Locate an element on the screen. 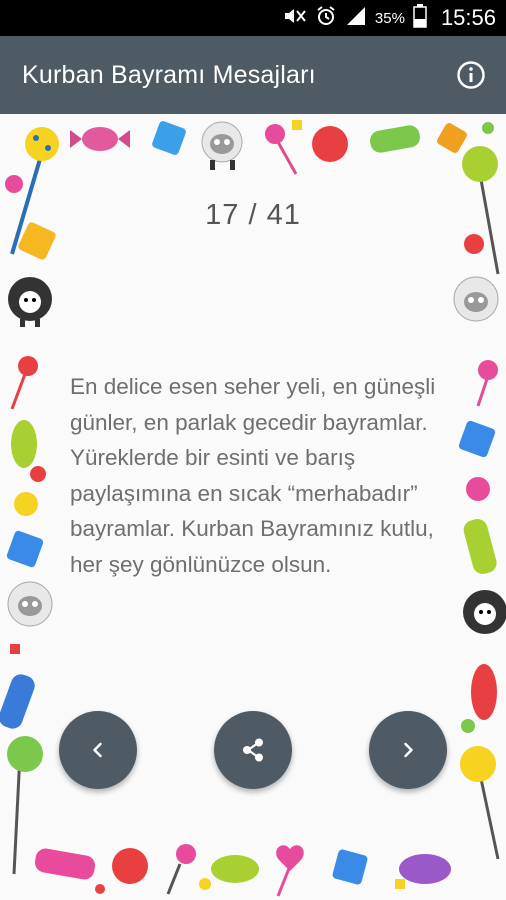  chevron-left-icon is located at coordinates (97, 750).